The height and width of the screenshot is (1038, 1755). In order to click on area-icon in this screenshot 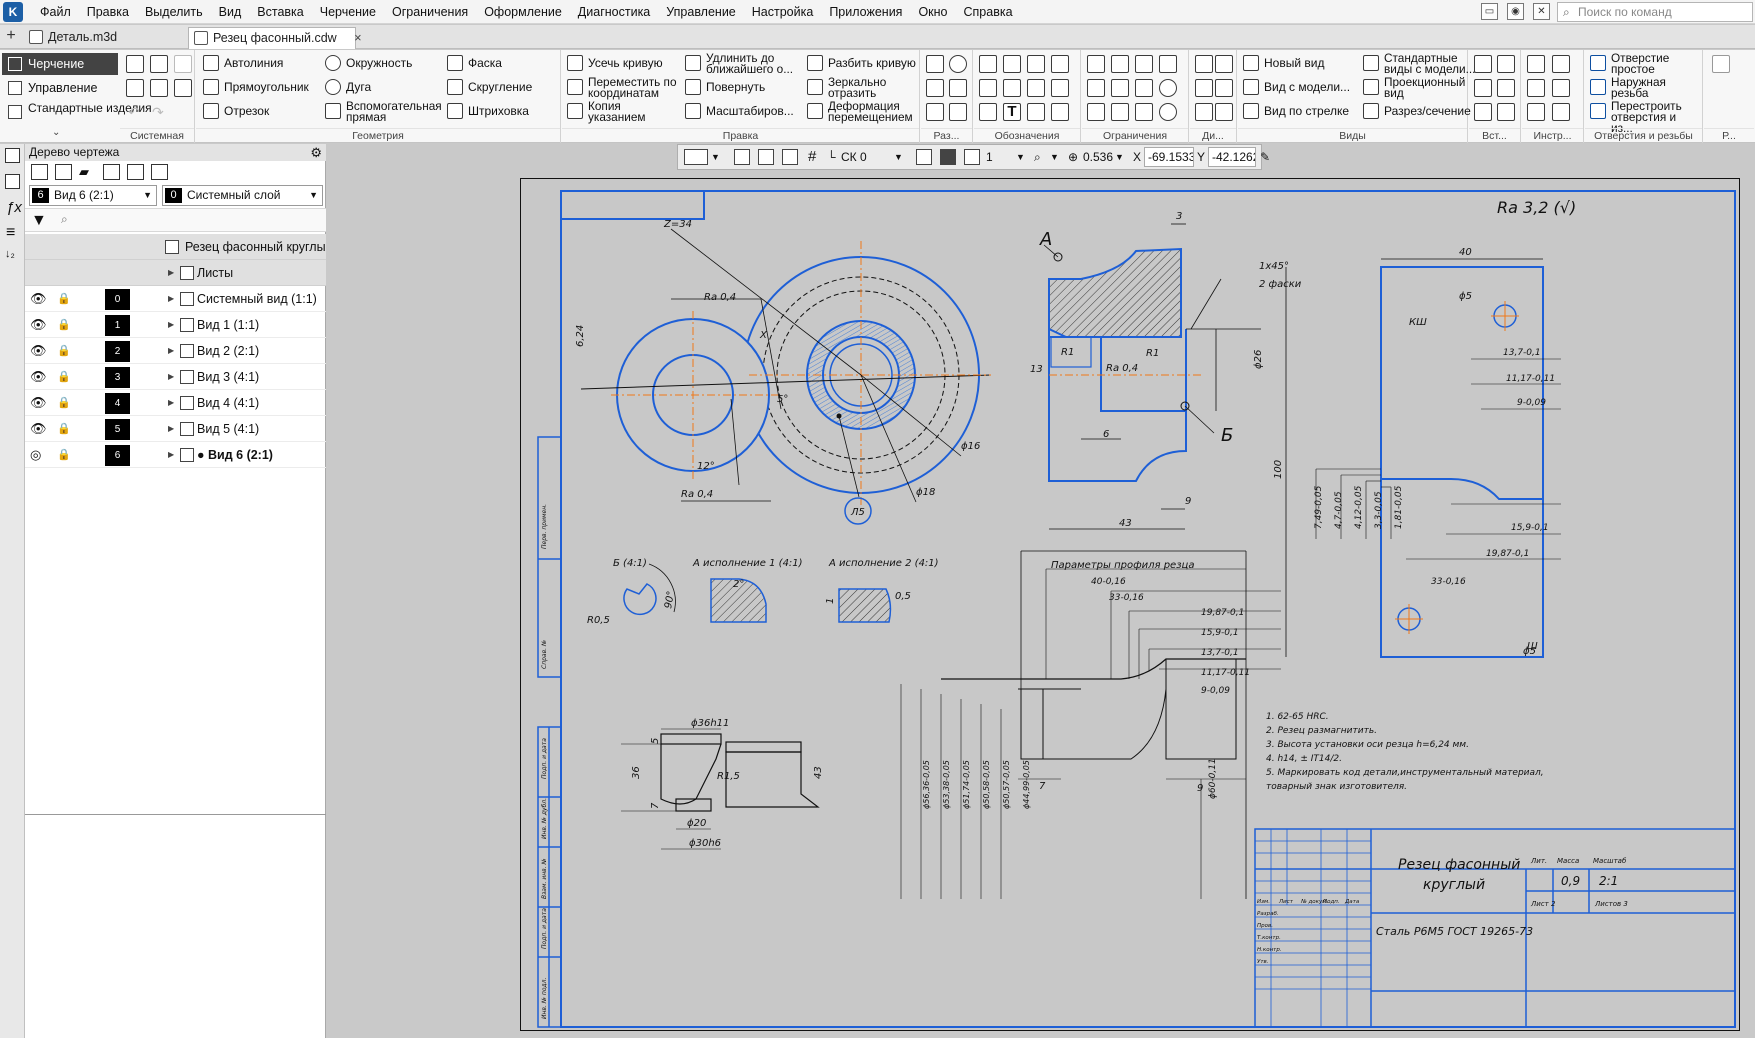, I will do `click(1204, 112)`.